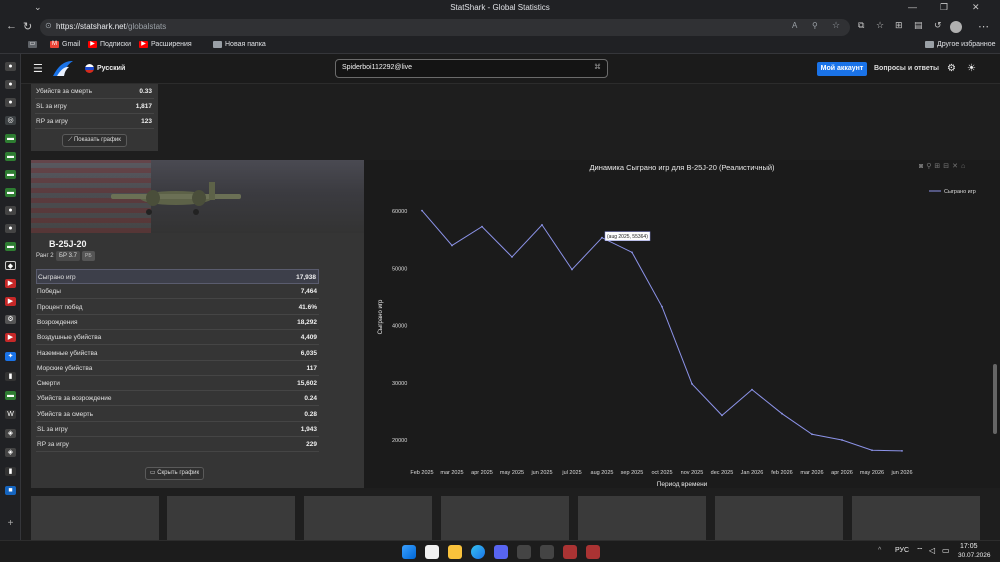 The height and width of the screenshot is (562, 1000). I want to click on theme-toggle-icon: ☀, so click(971, 68).